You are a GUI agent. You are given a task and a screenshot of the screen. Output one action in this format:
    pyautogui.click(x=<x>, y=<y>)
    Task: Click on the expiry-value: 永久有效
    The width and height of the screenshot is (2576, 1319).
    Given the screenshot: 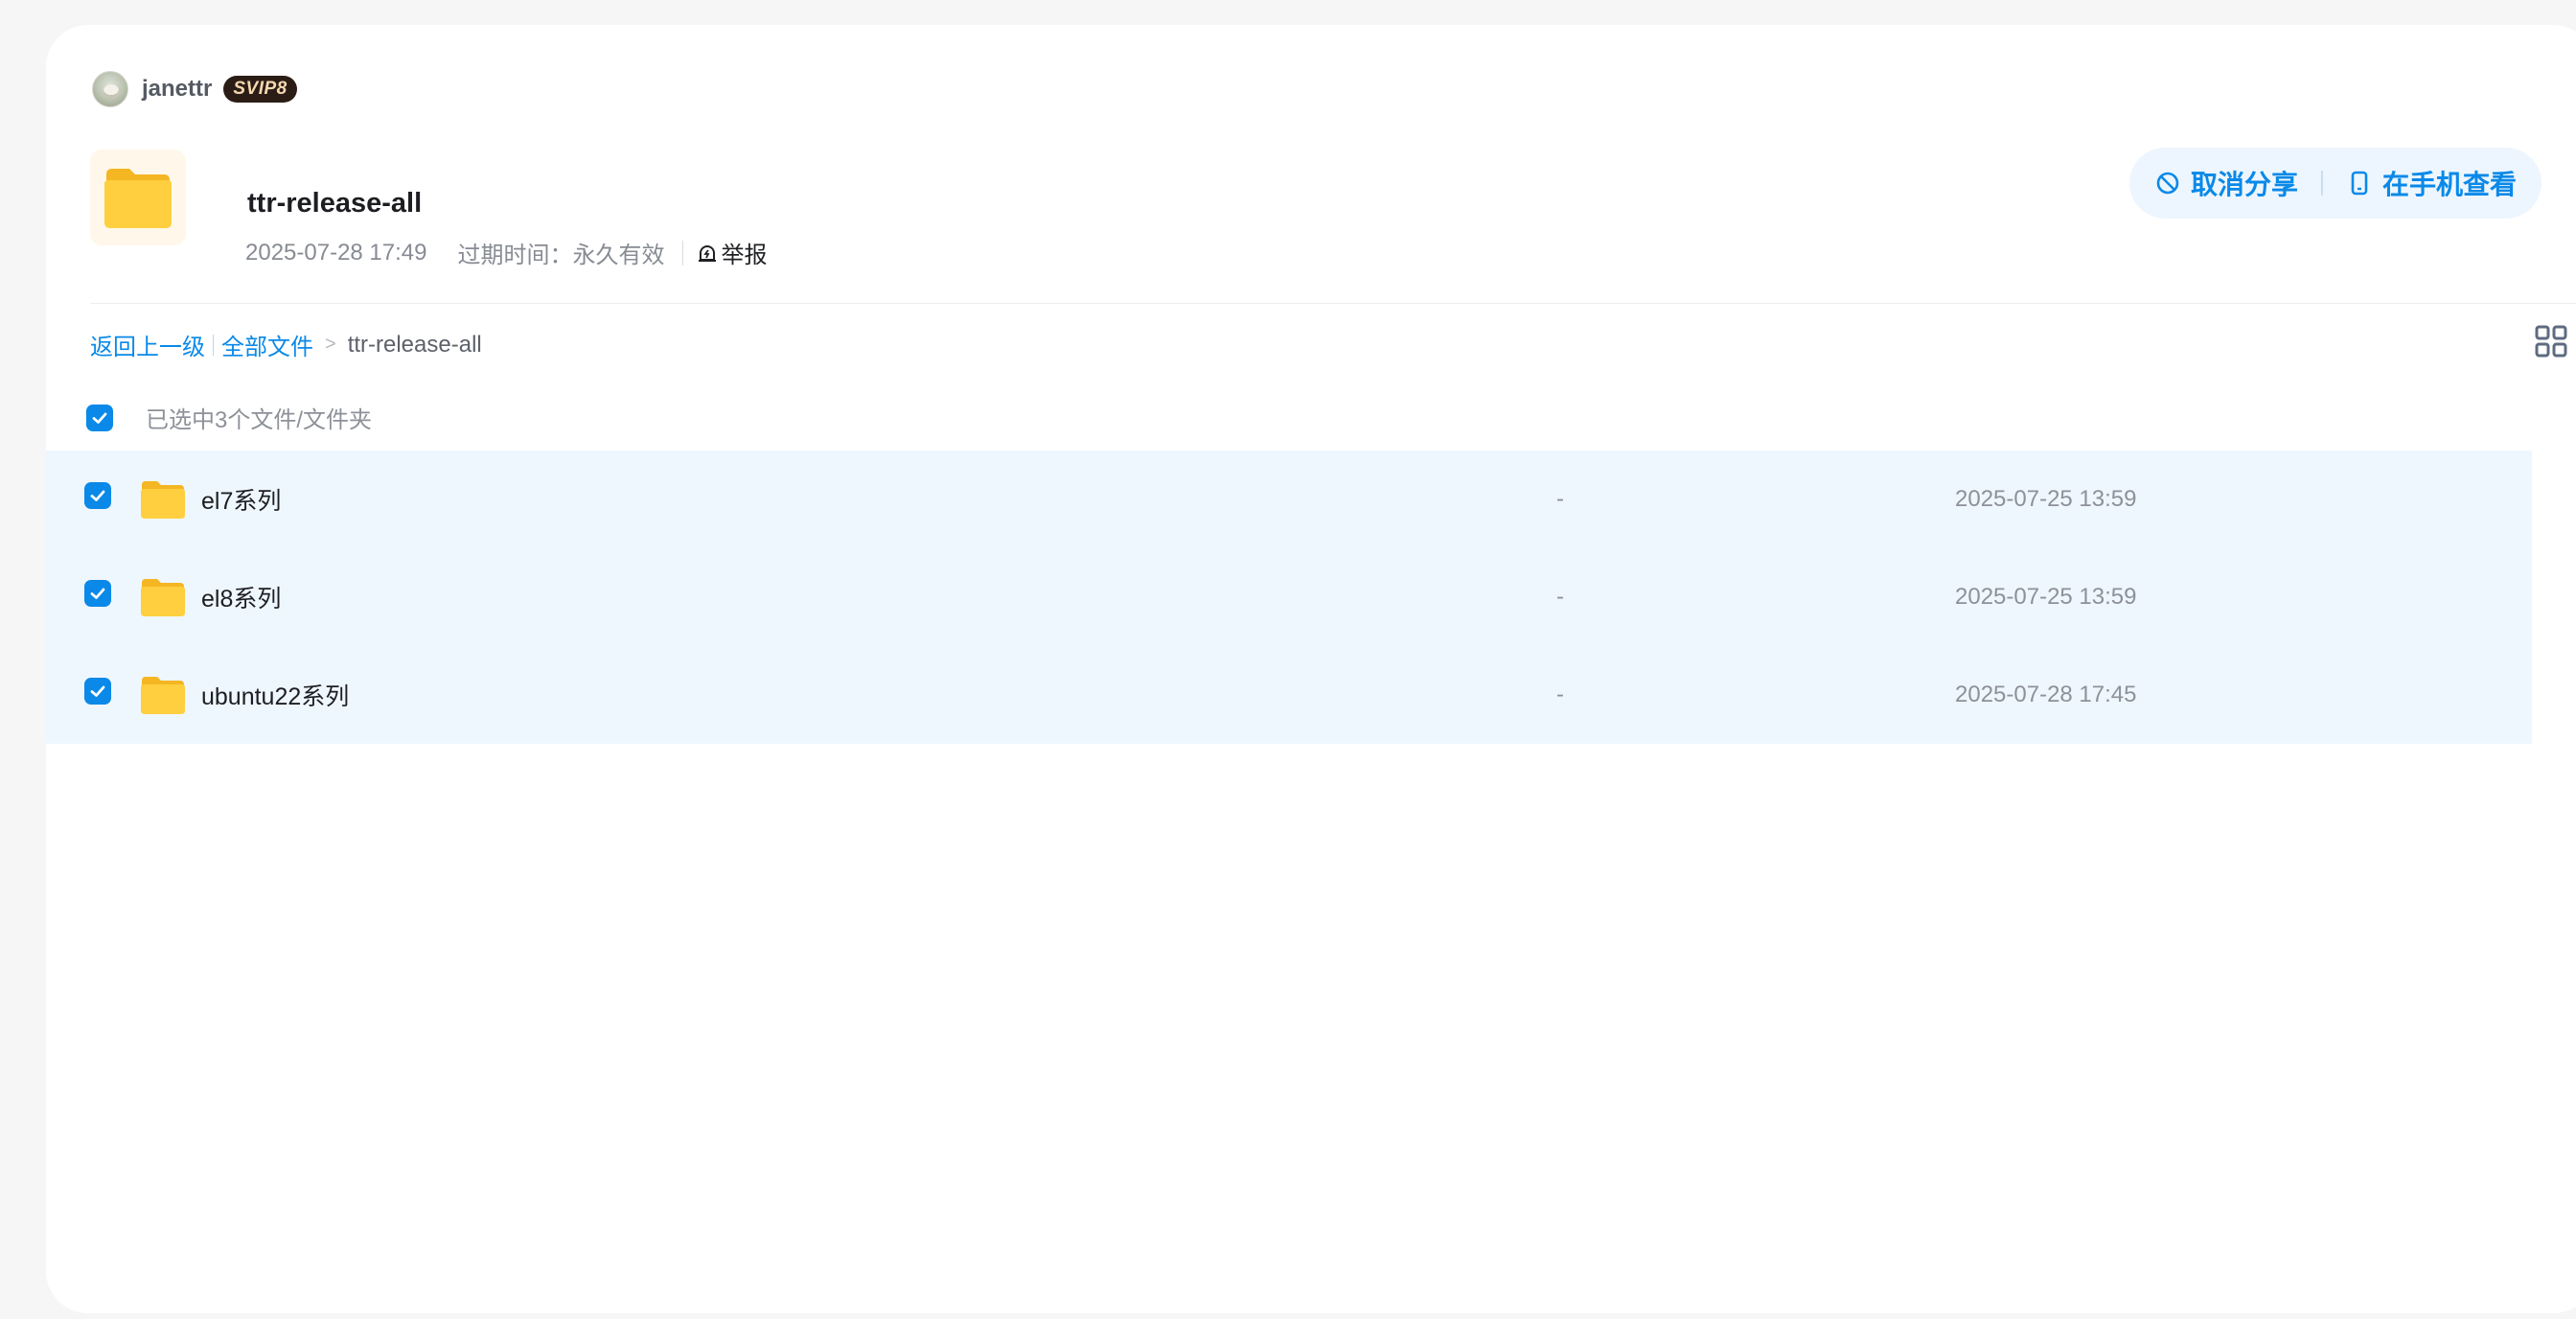 What is the action you would take?
    pyautogui.click(x=619, y=255)
    